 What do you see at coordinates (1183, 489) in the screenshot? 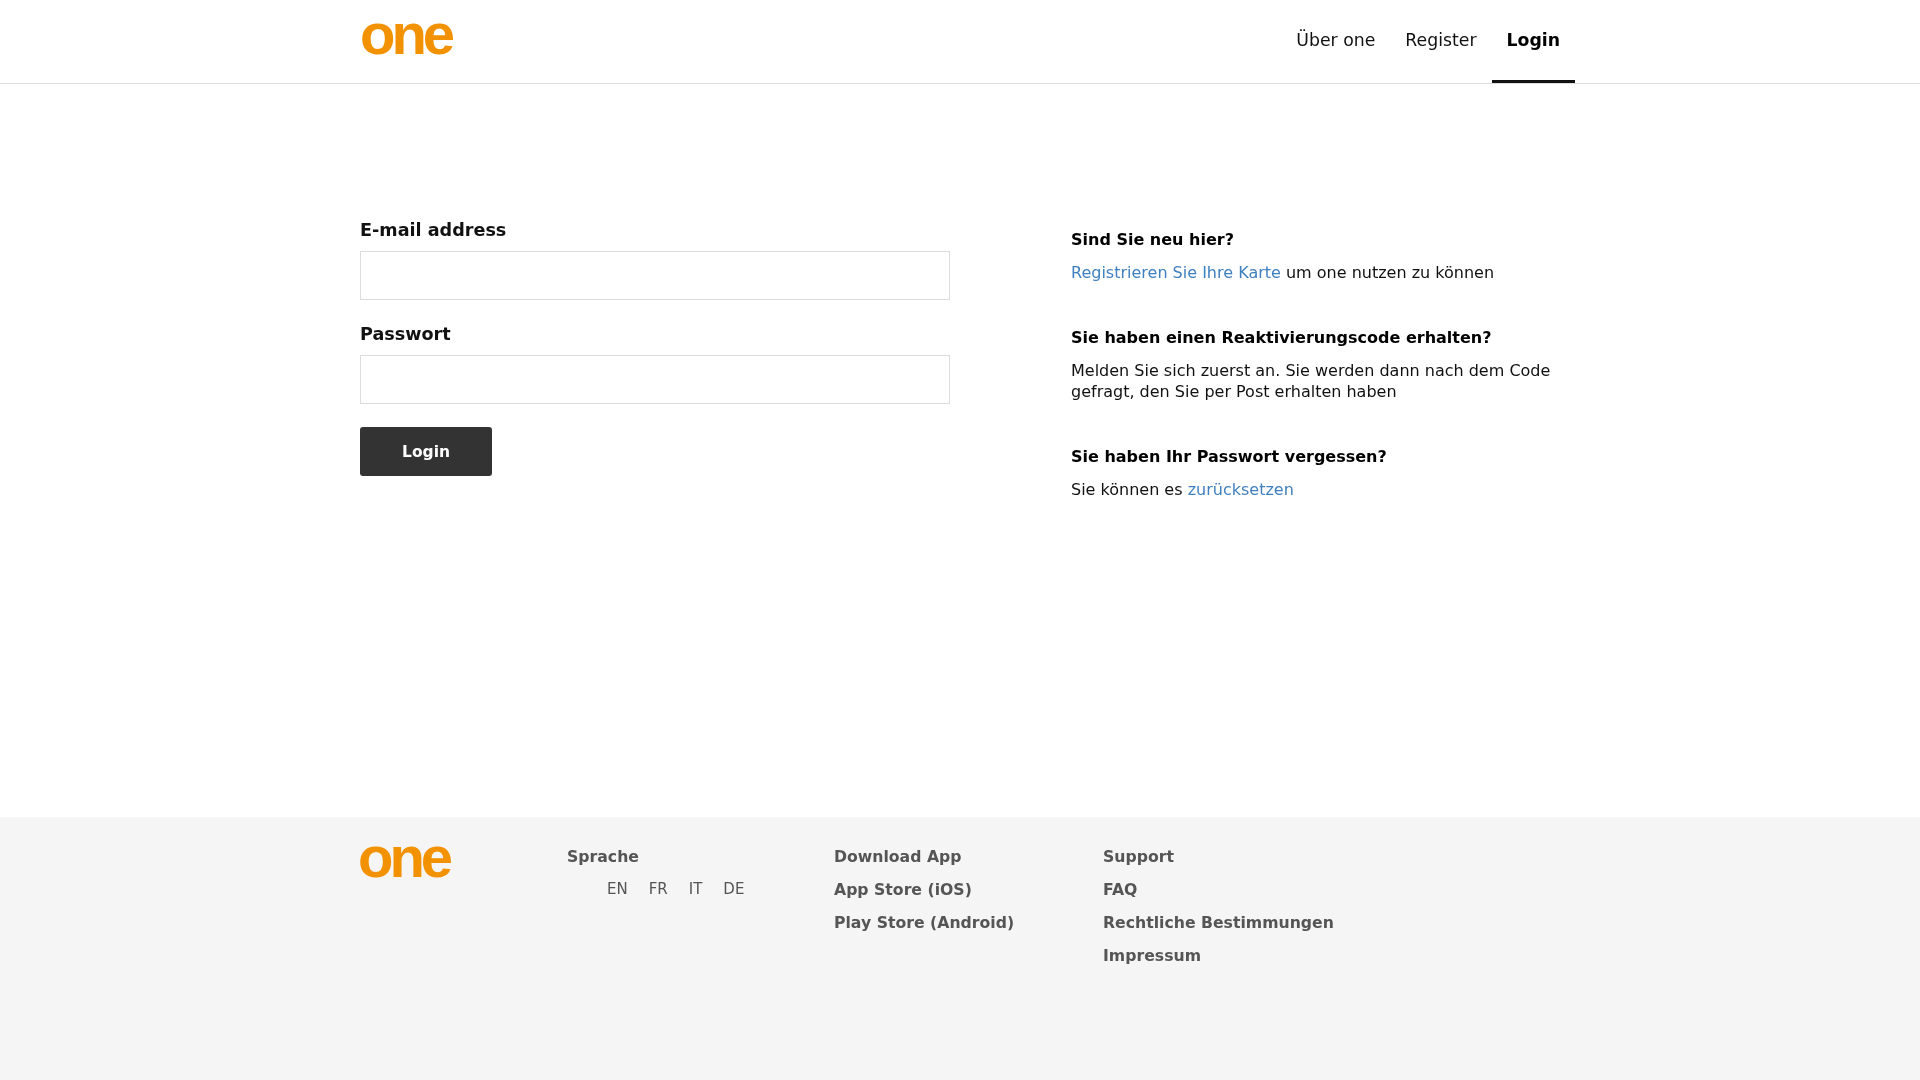
I see `help-text: Sie können es zurücksetzen` at bounding box center [1183, 489].